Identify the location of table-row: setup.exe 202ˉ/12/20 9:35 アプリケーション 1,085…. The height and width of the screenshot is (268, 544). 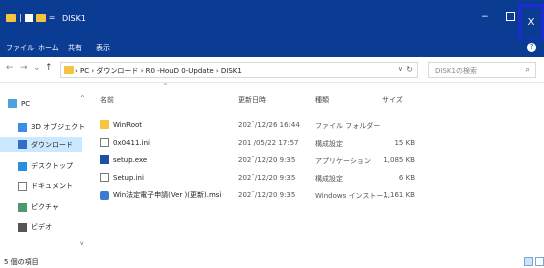
(319, 160).